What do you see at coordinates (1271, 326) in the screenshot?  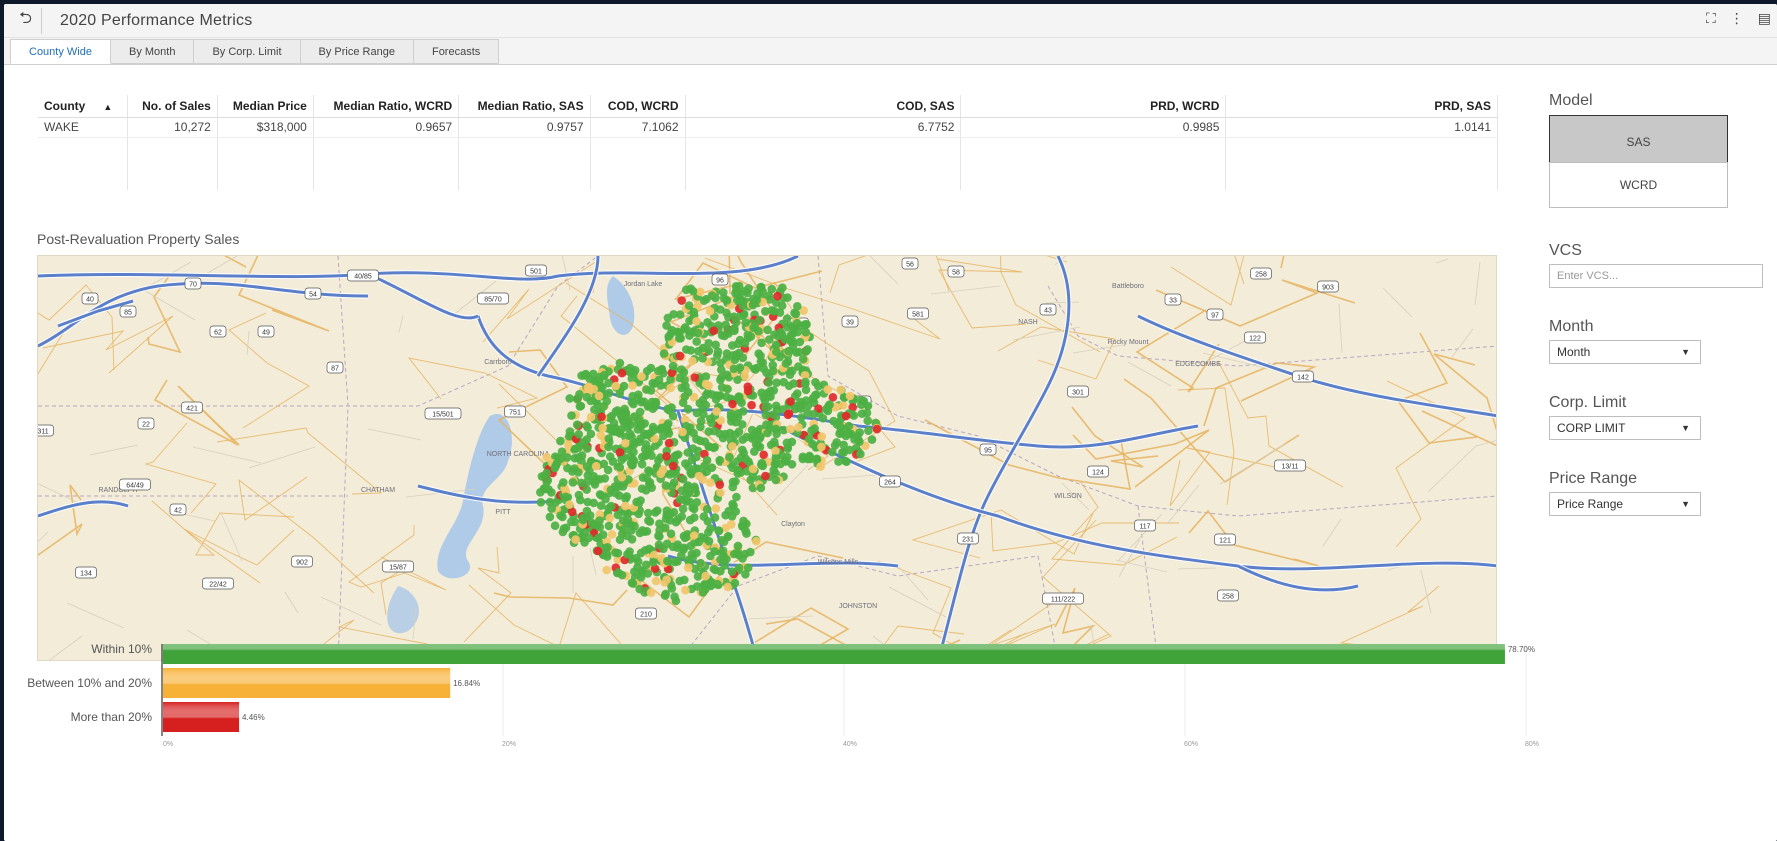 I see `county-boundary` at bounding box center [1271, 326].